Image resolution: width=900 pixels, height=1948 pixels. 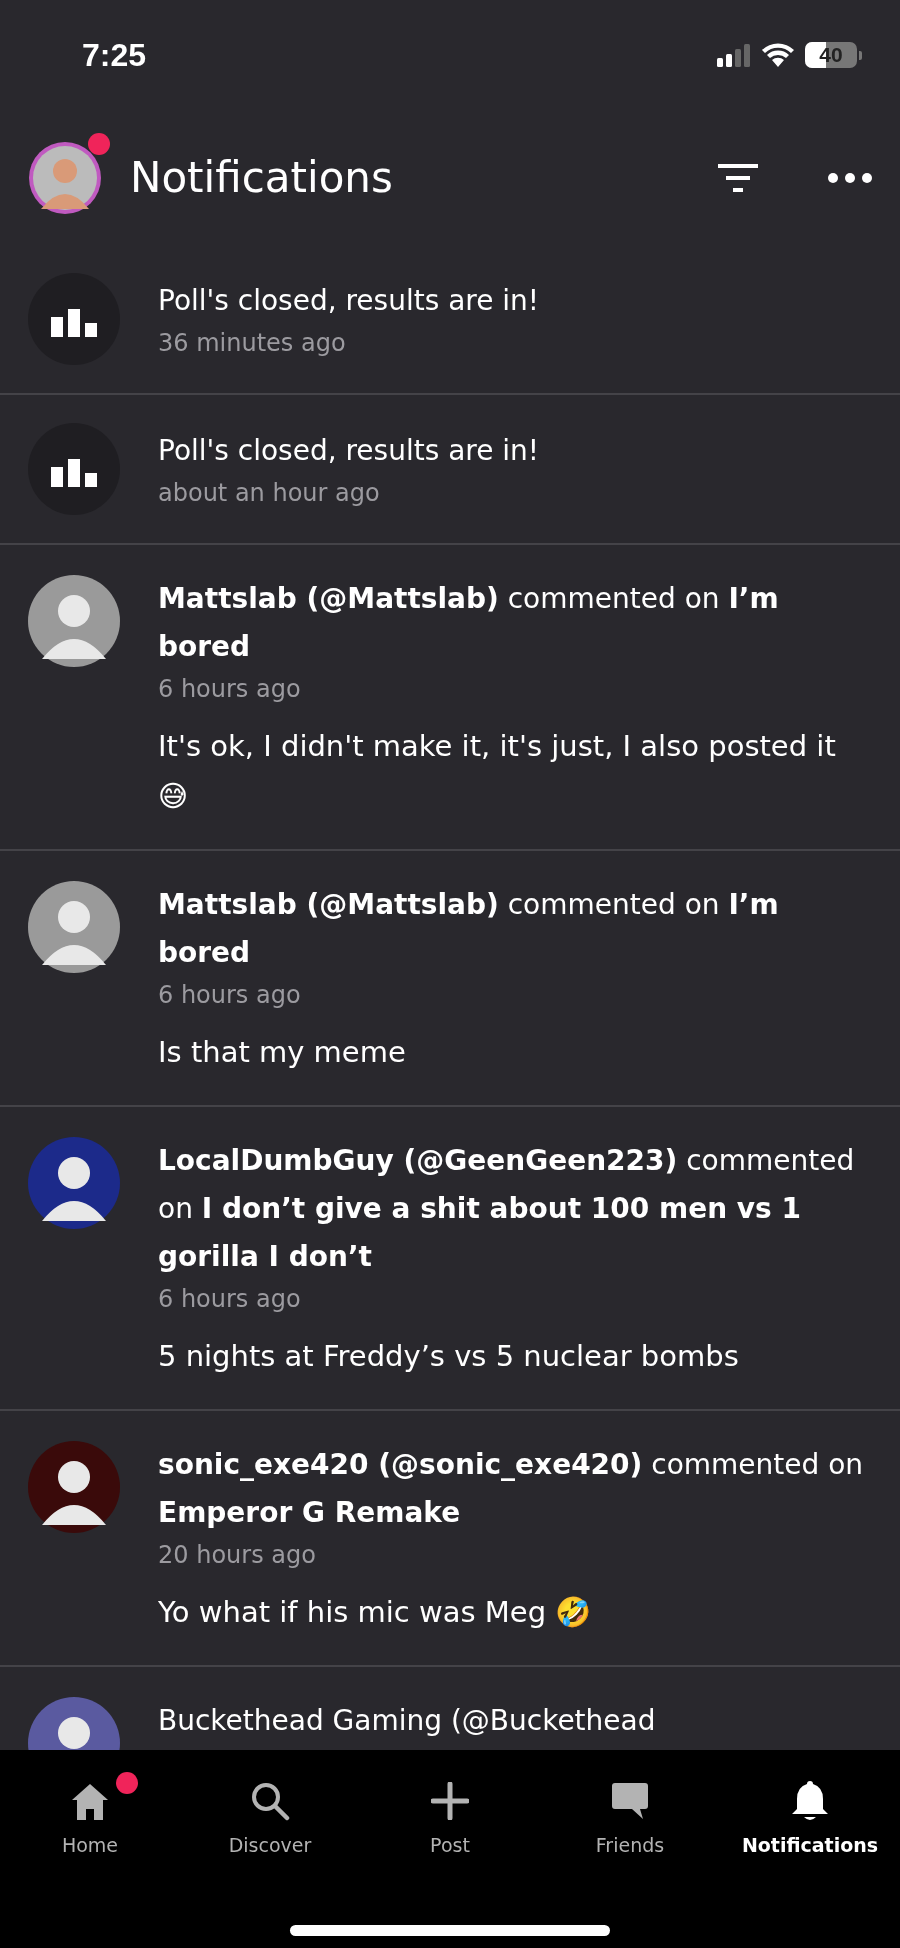 I want to click on tab: Friends, so click(x=630, y=1814).